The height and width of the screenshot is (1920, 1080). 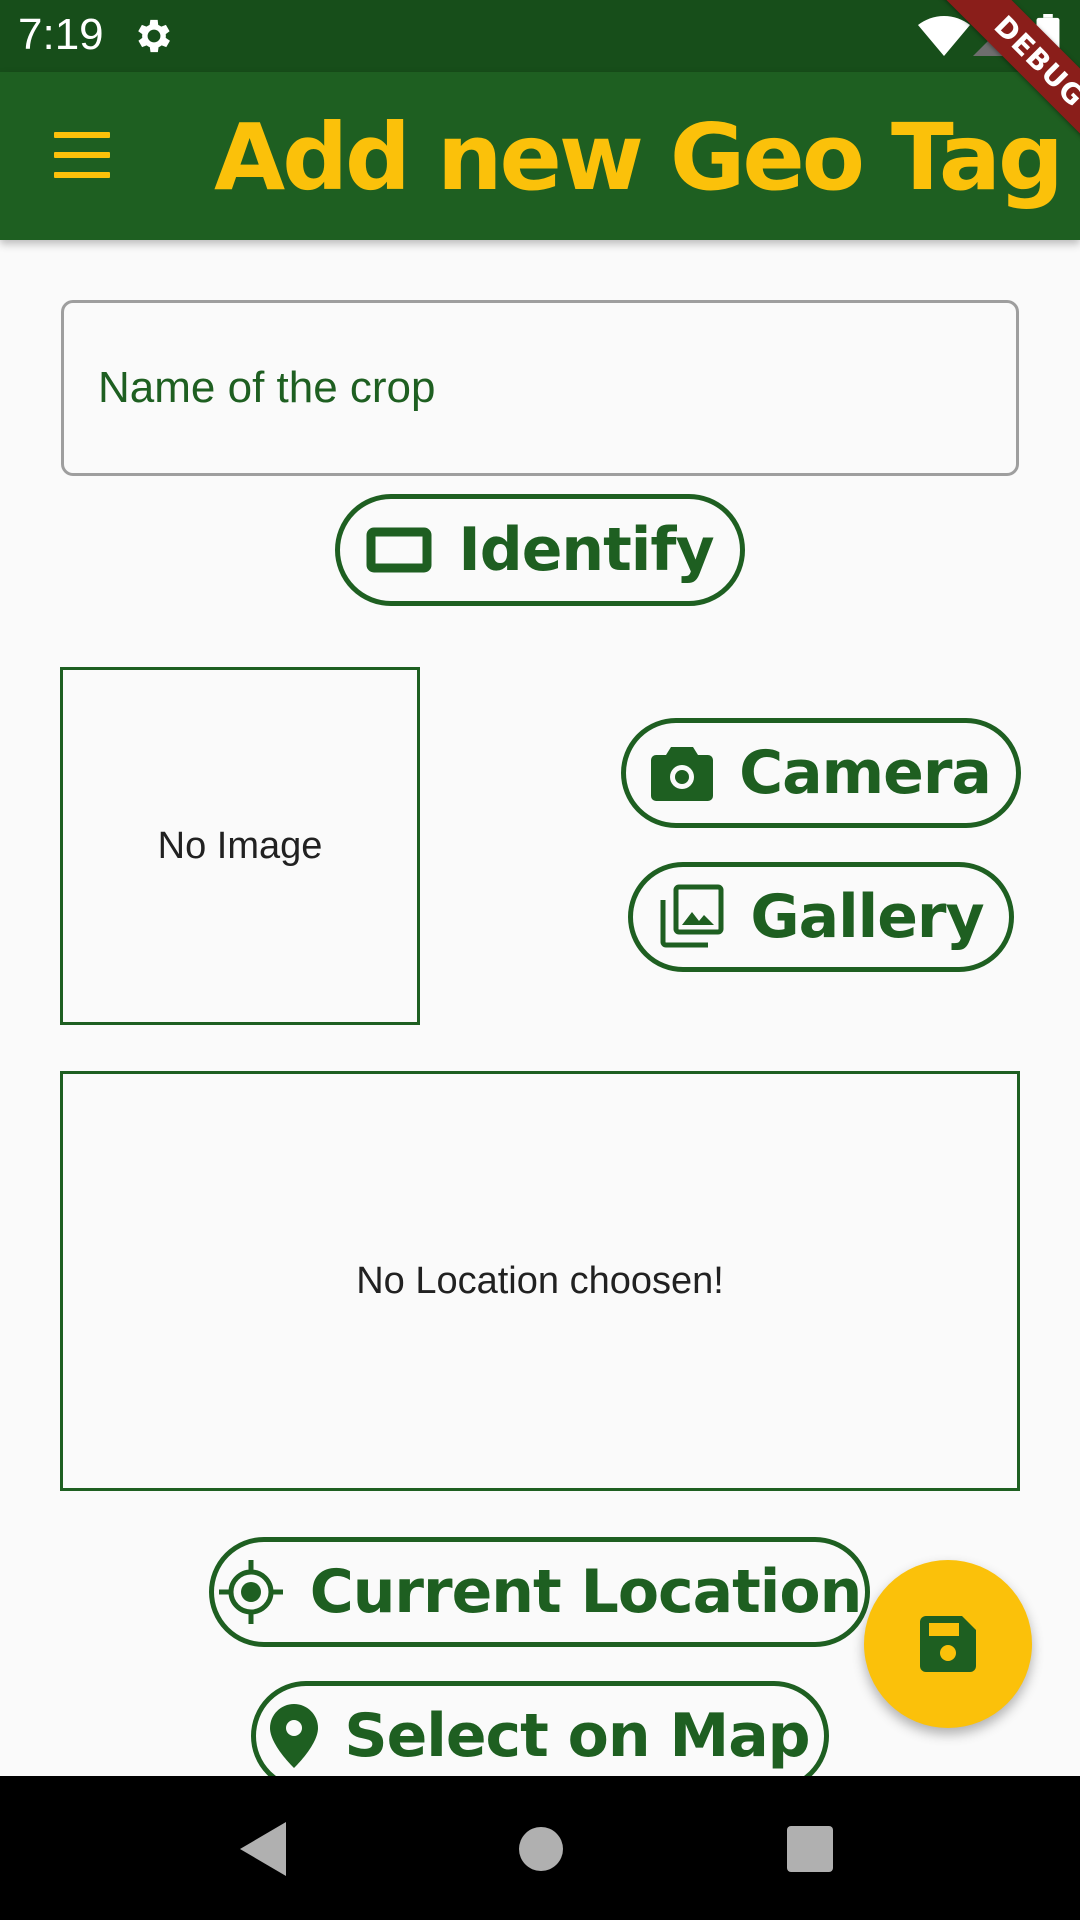 I want to click on camera-button: Camera, so click(x=821, y=773).